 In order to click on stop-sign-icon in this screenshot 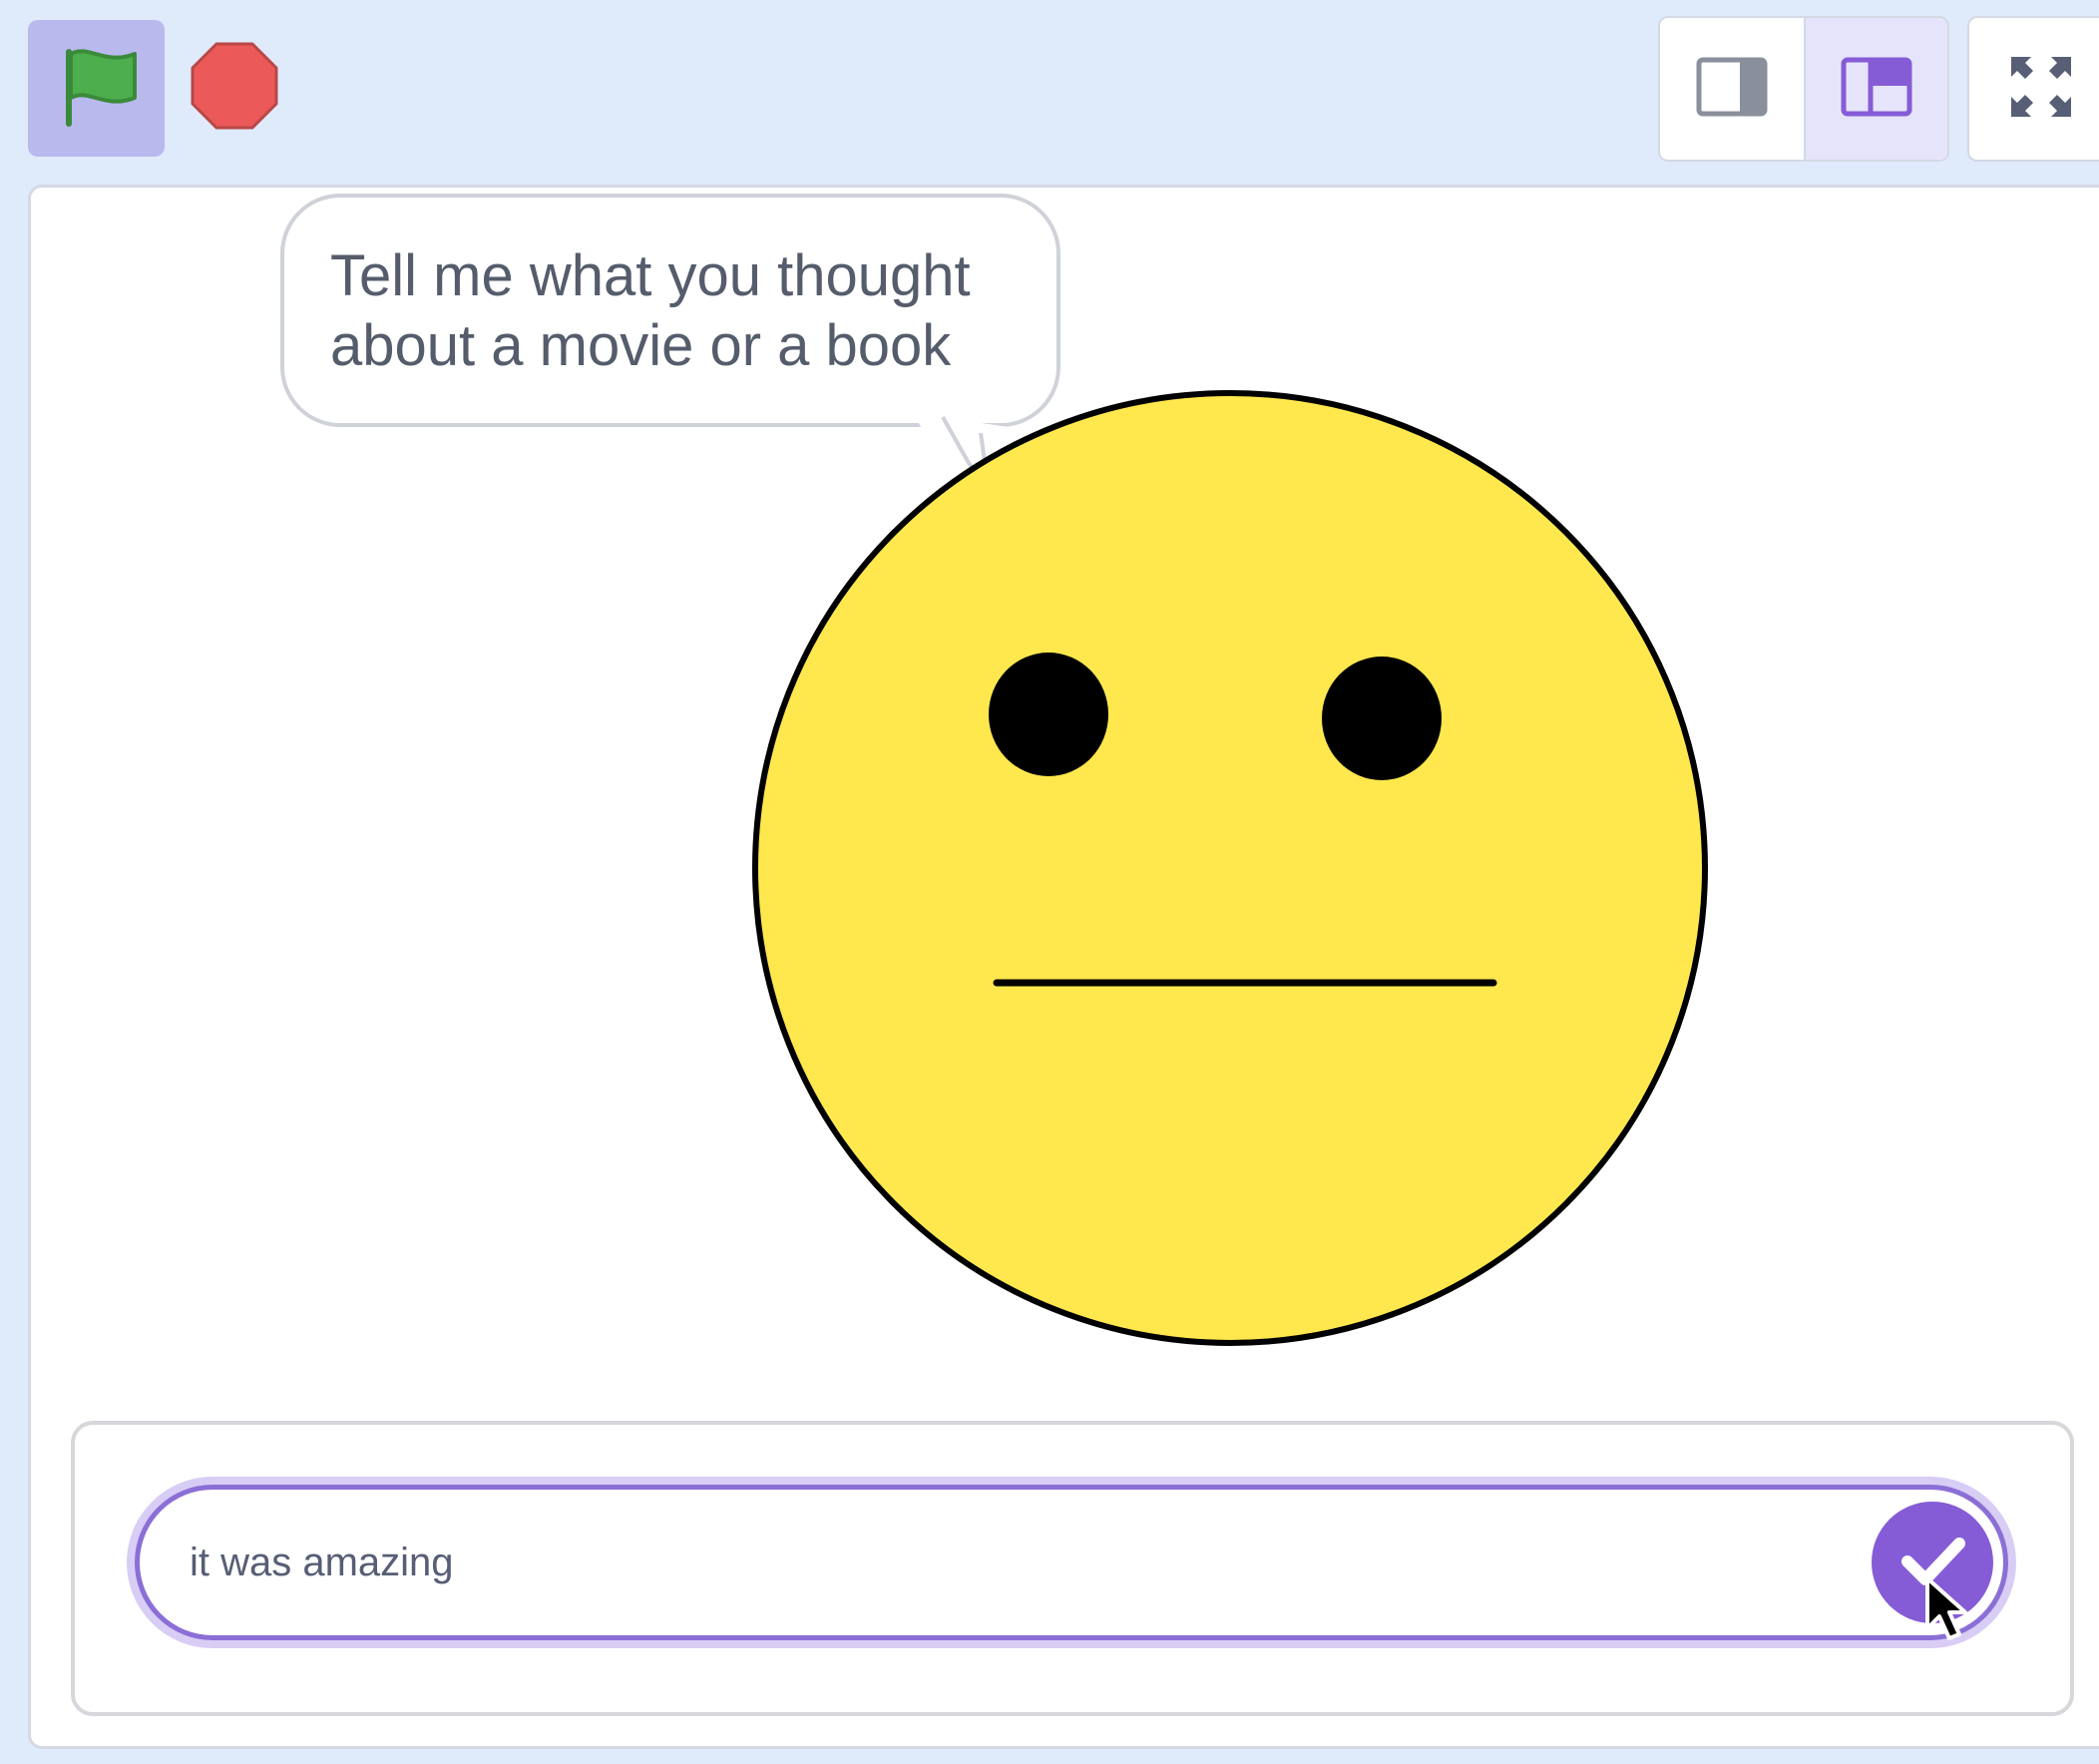, I will do `click(234, 88)`.